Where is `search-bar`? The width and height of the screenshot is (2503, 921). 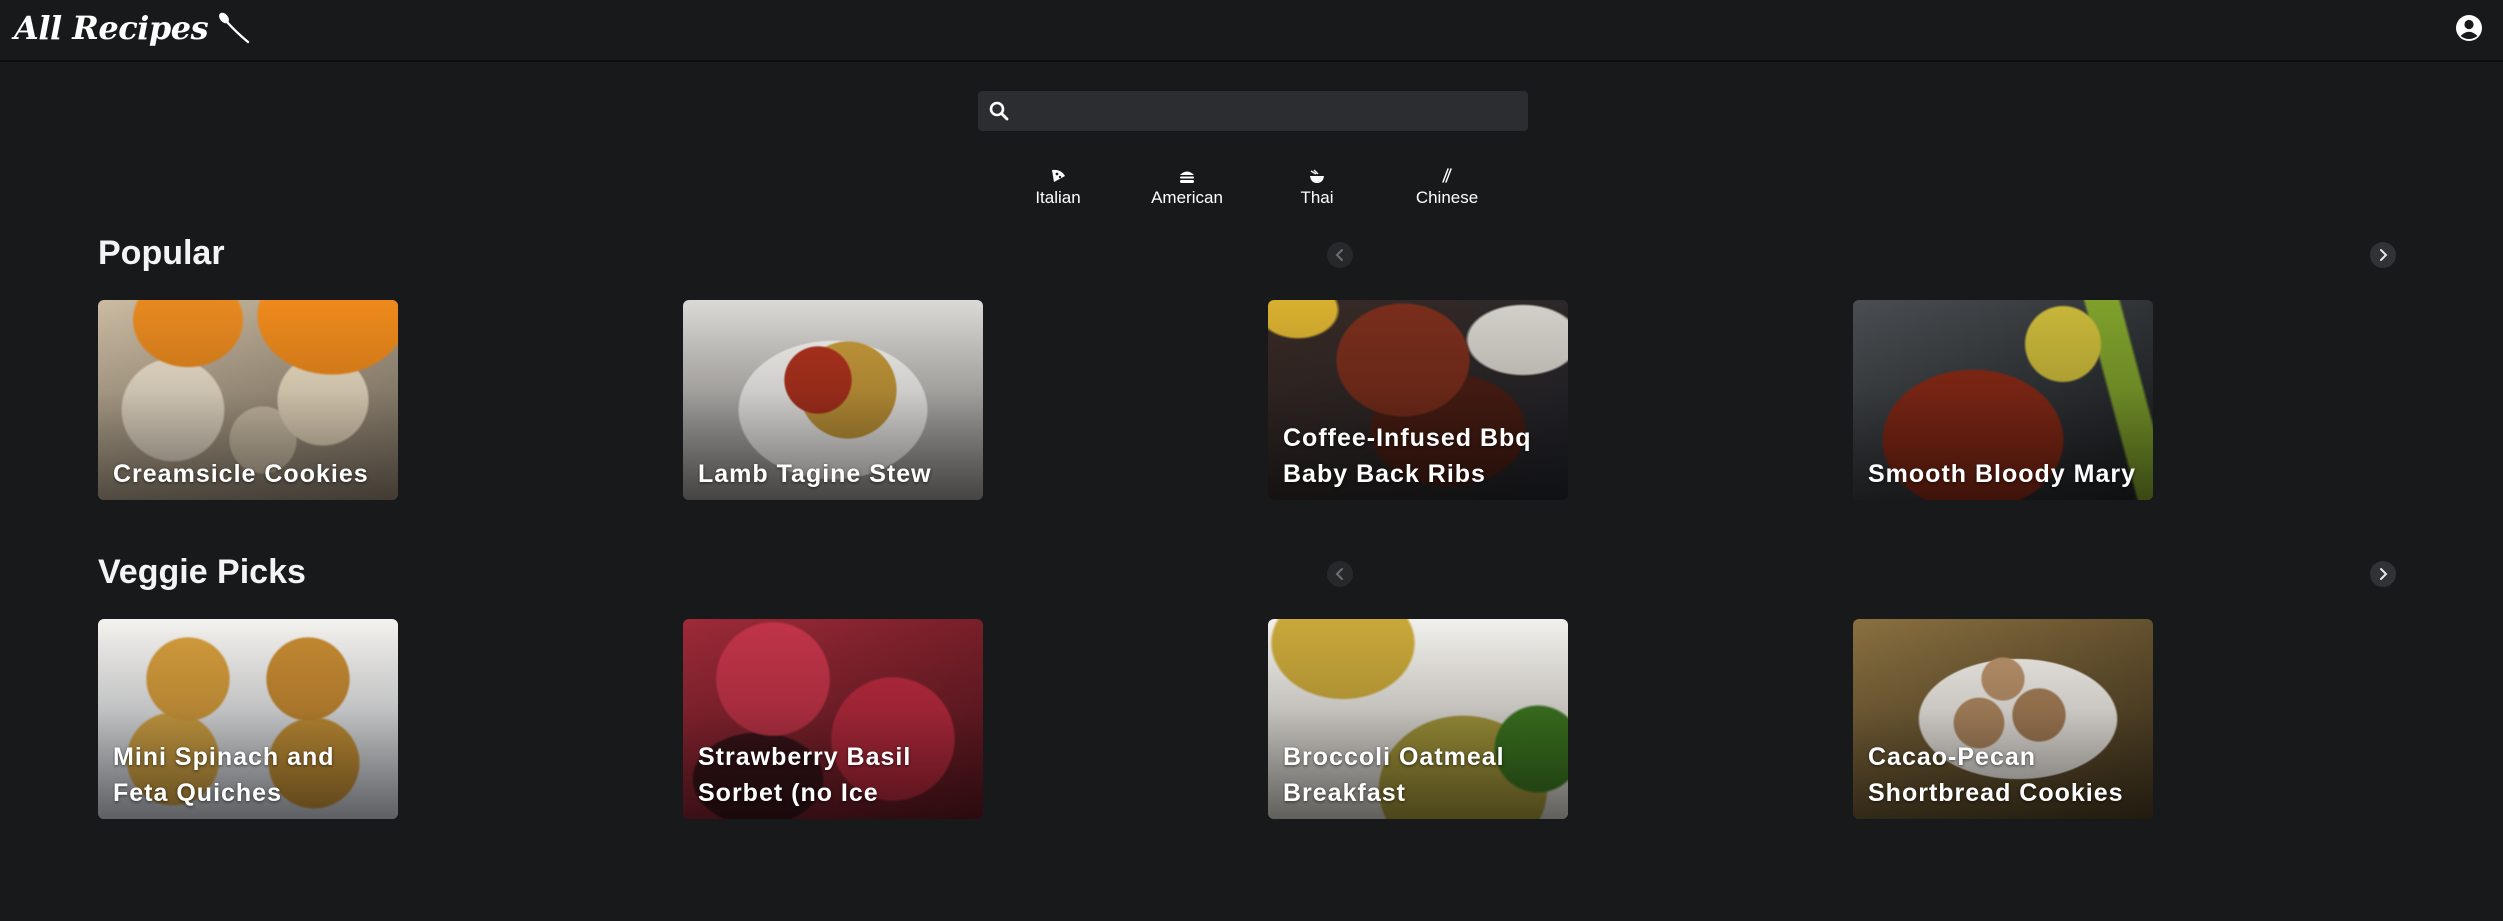
search-bar is located at coordinates (1253, 111).